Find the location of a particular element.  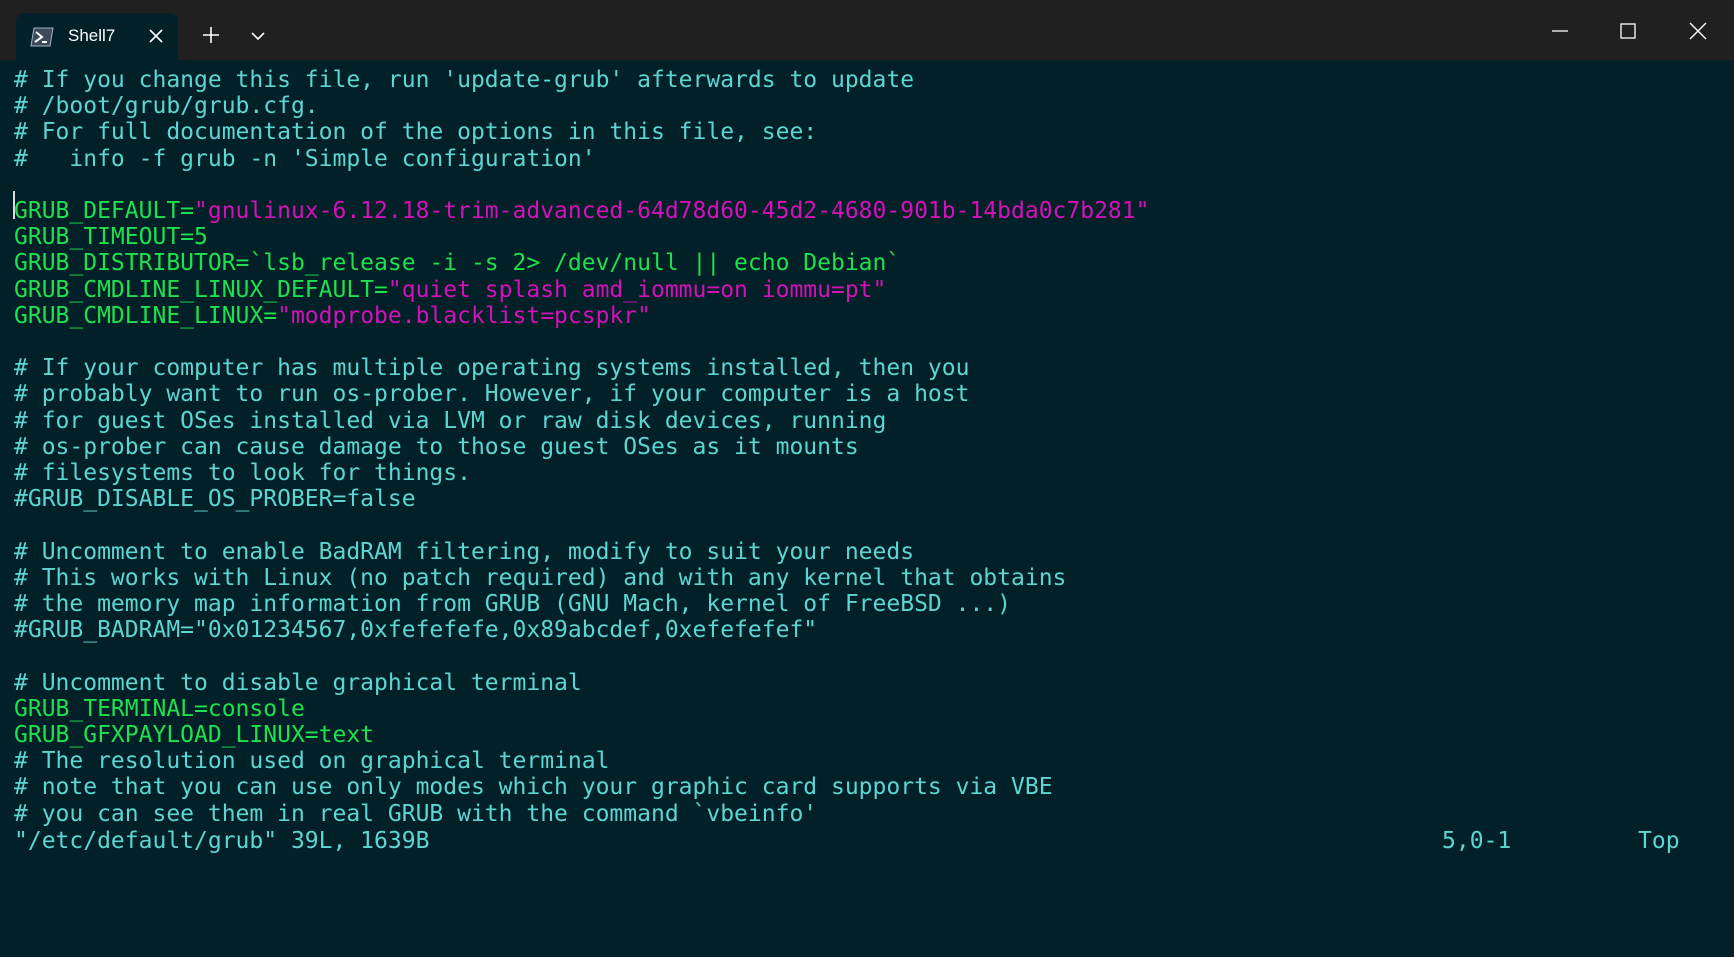

editor-line: #GRUB_DISABLE_OS_PROBER=false is located at coordinates (215, 499).